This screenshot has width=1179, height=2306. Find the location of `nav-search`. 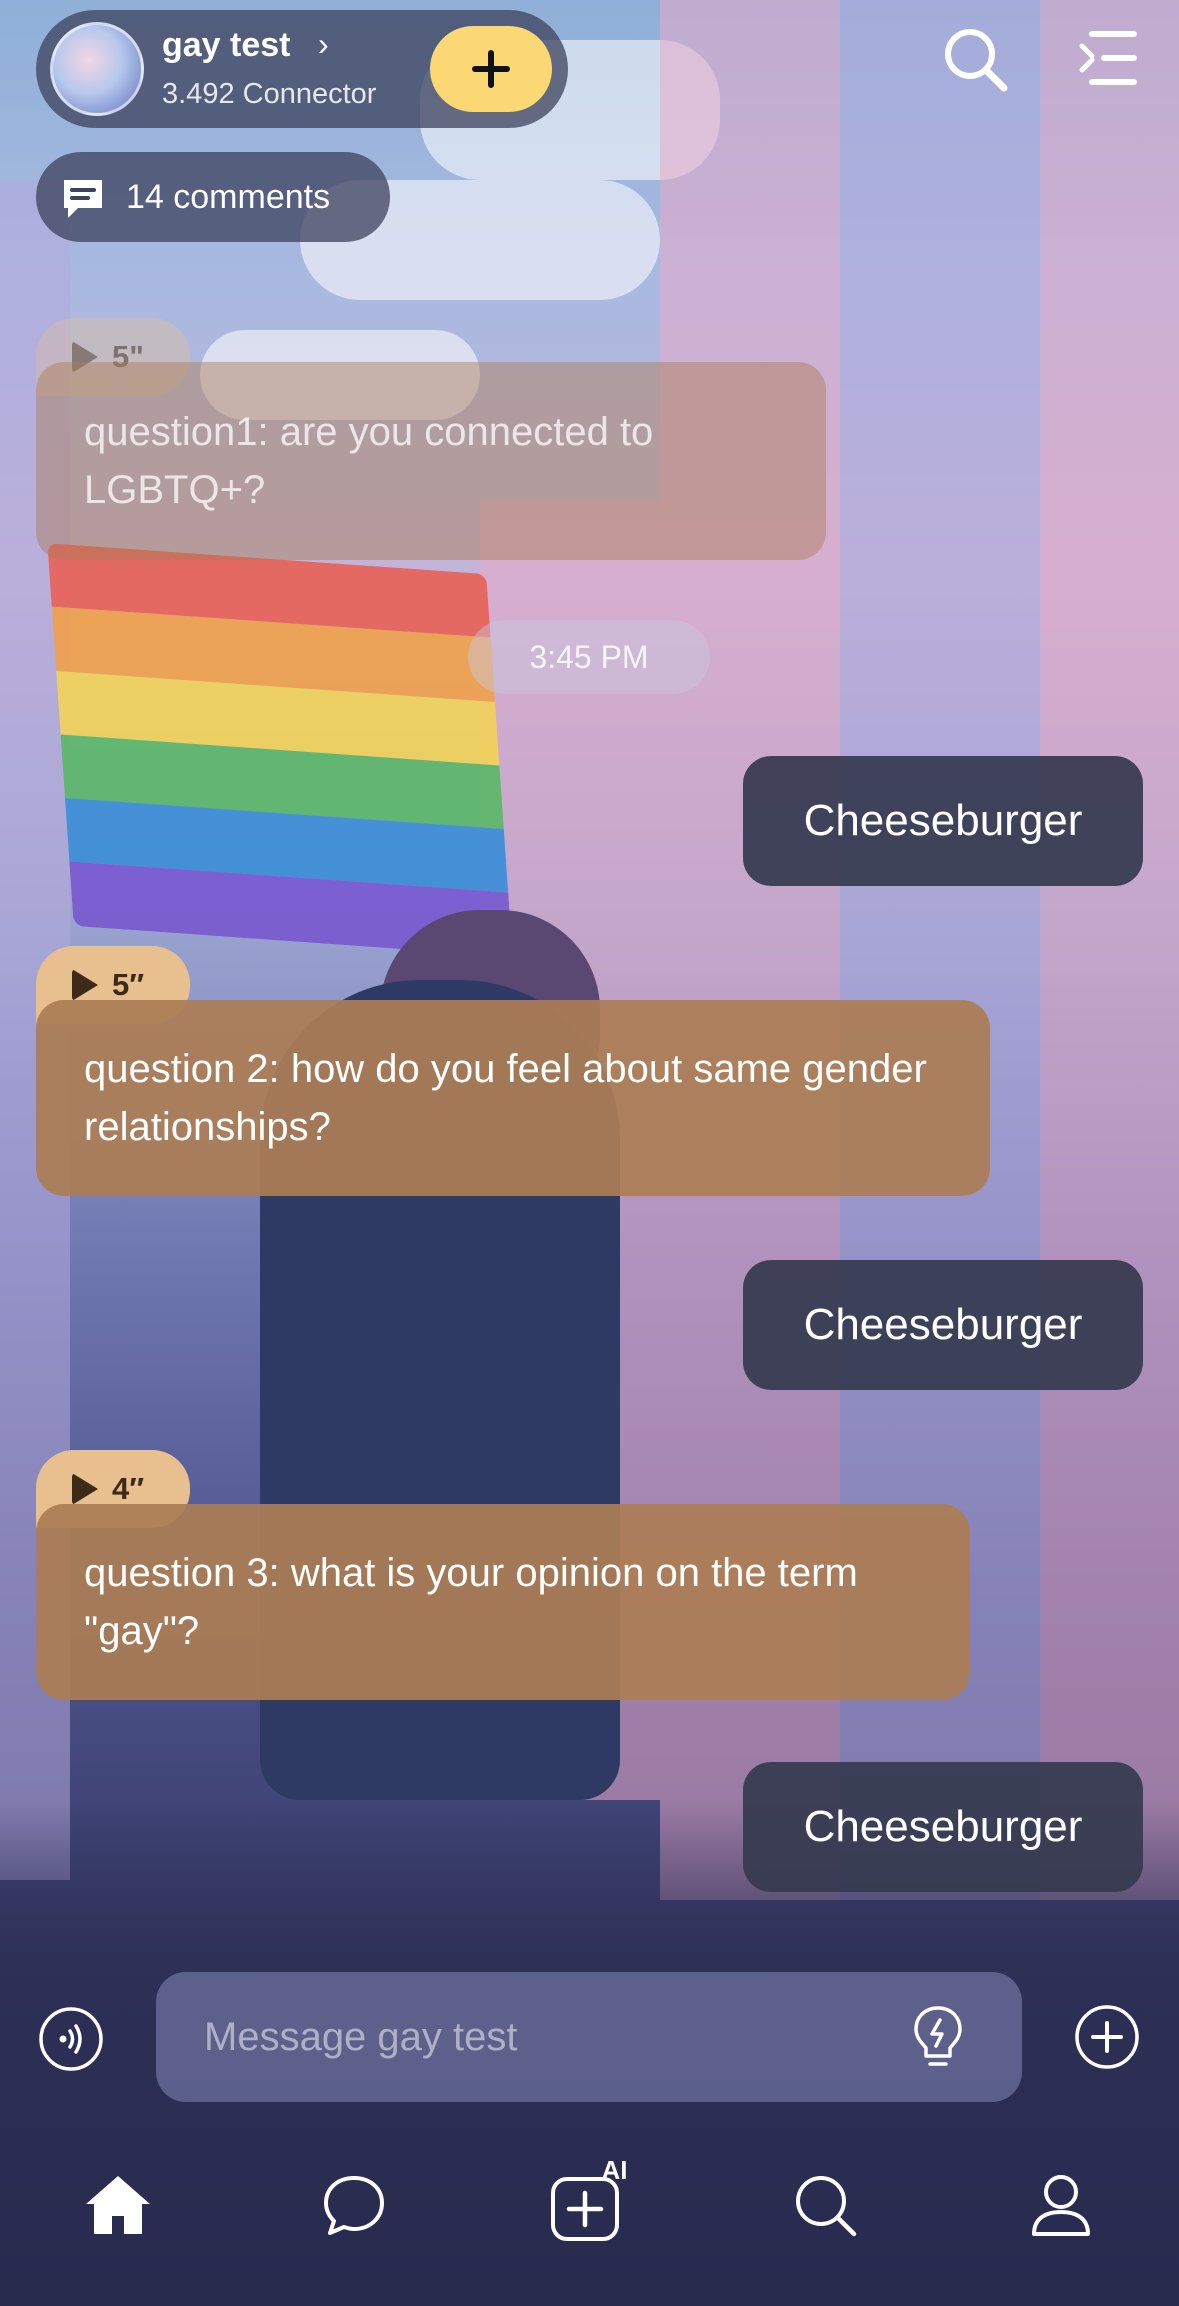

nav-search is located at coordinates (825, 2205).